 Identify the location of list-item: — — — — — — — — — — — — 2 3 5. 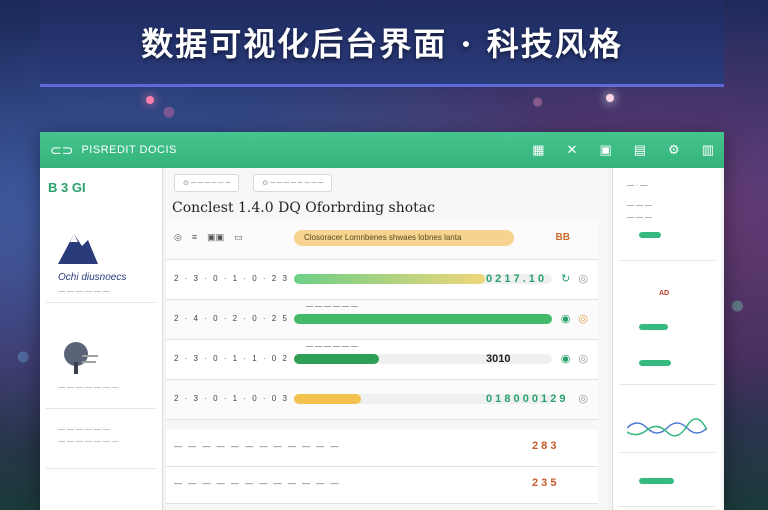
(382, 485).